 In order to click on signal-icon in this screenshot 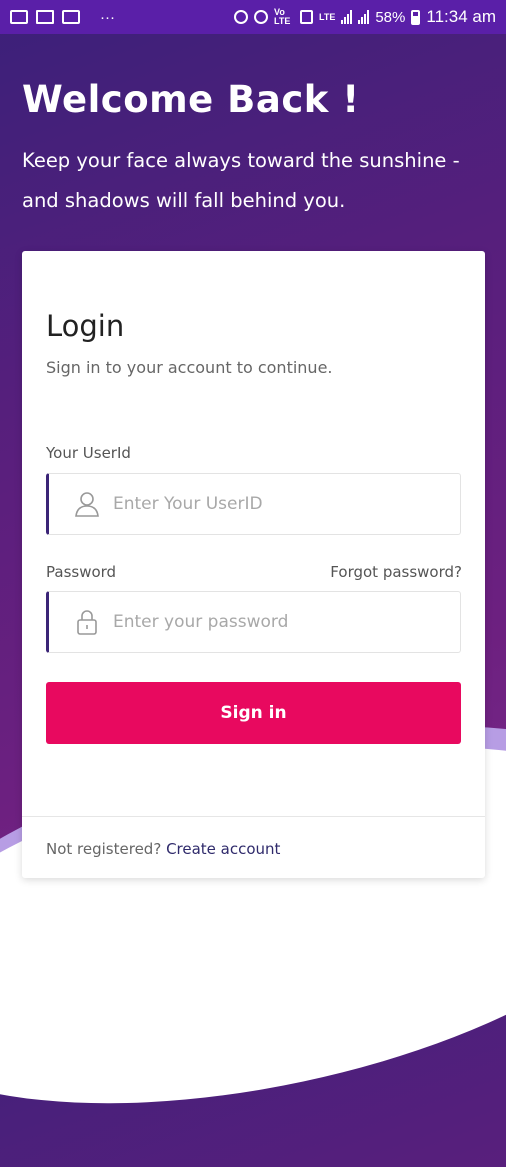, I will do `click(347, 17)`.